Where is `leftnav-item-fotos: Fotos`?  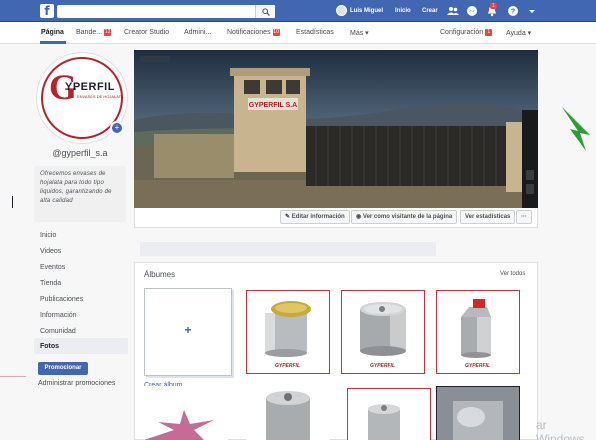
leftnav-item-fotos: Fotos is located at coordinates (49, 346).